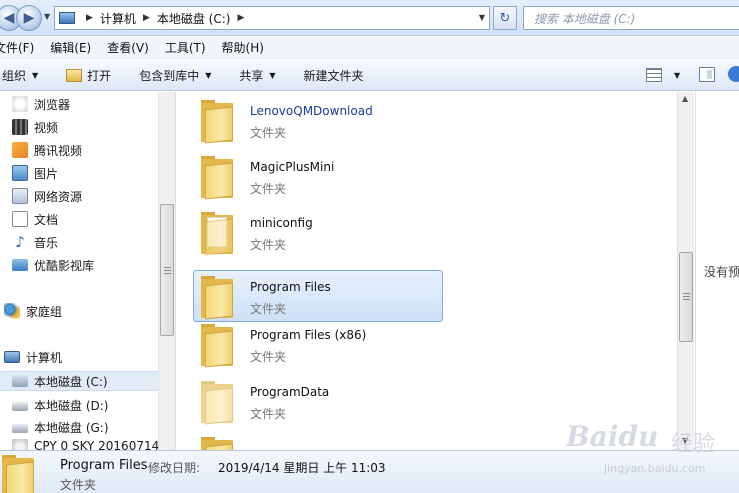  I want to click on file-row: ProgramData 文件夹, so click(318, 401).